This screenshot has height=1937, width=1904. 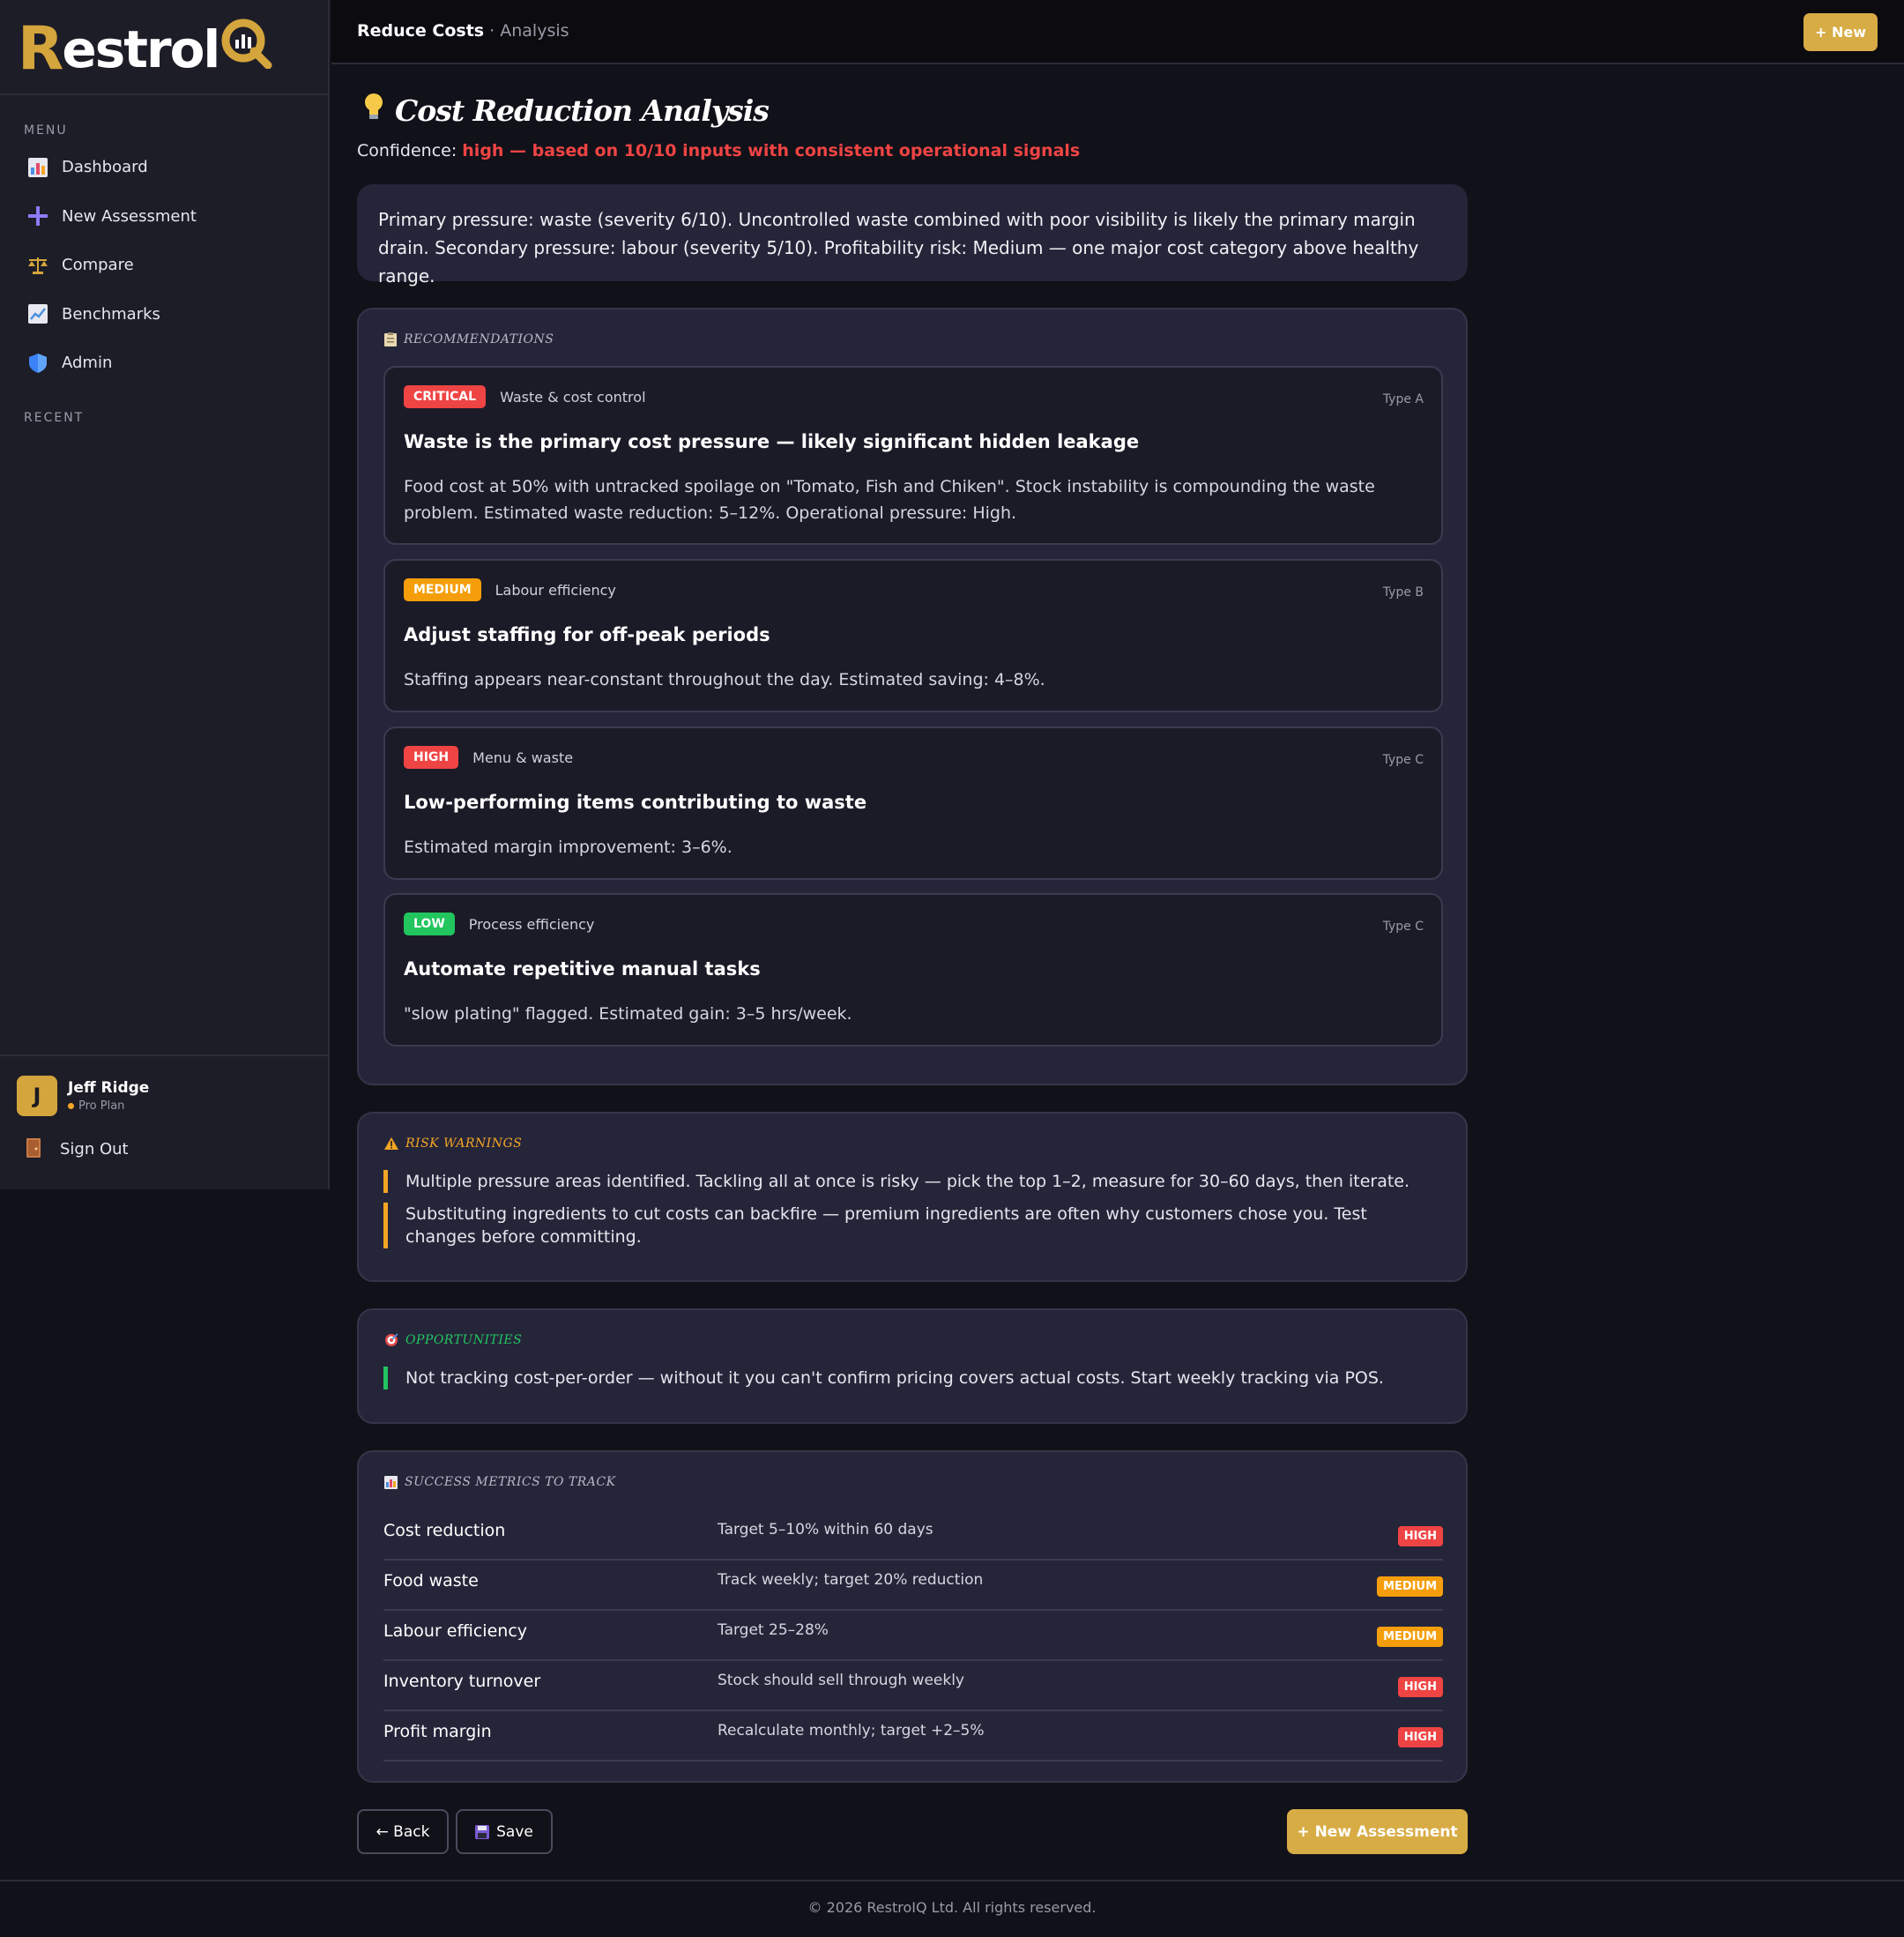 What do you see at coordinates (173, 49) in the screenshot?
I see `restroiq-logo: Restrol` at bounding box center [173, 49].